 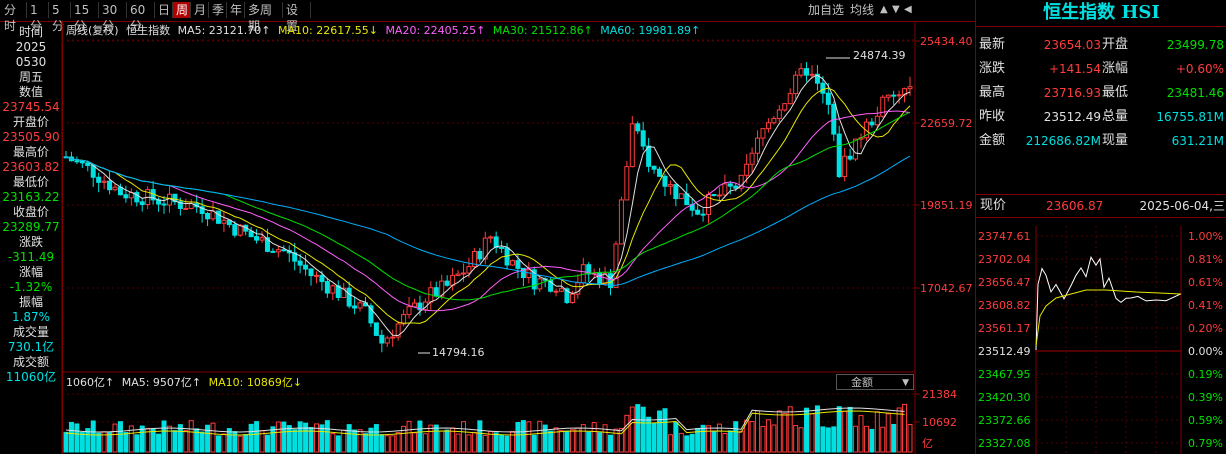 I want to click on vol-axis-tick: 21384, so click(x=939, y=394).